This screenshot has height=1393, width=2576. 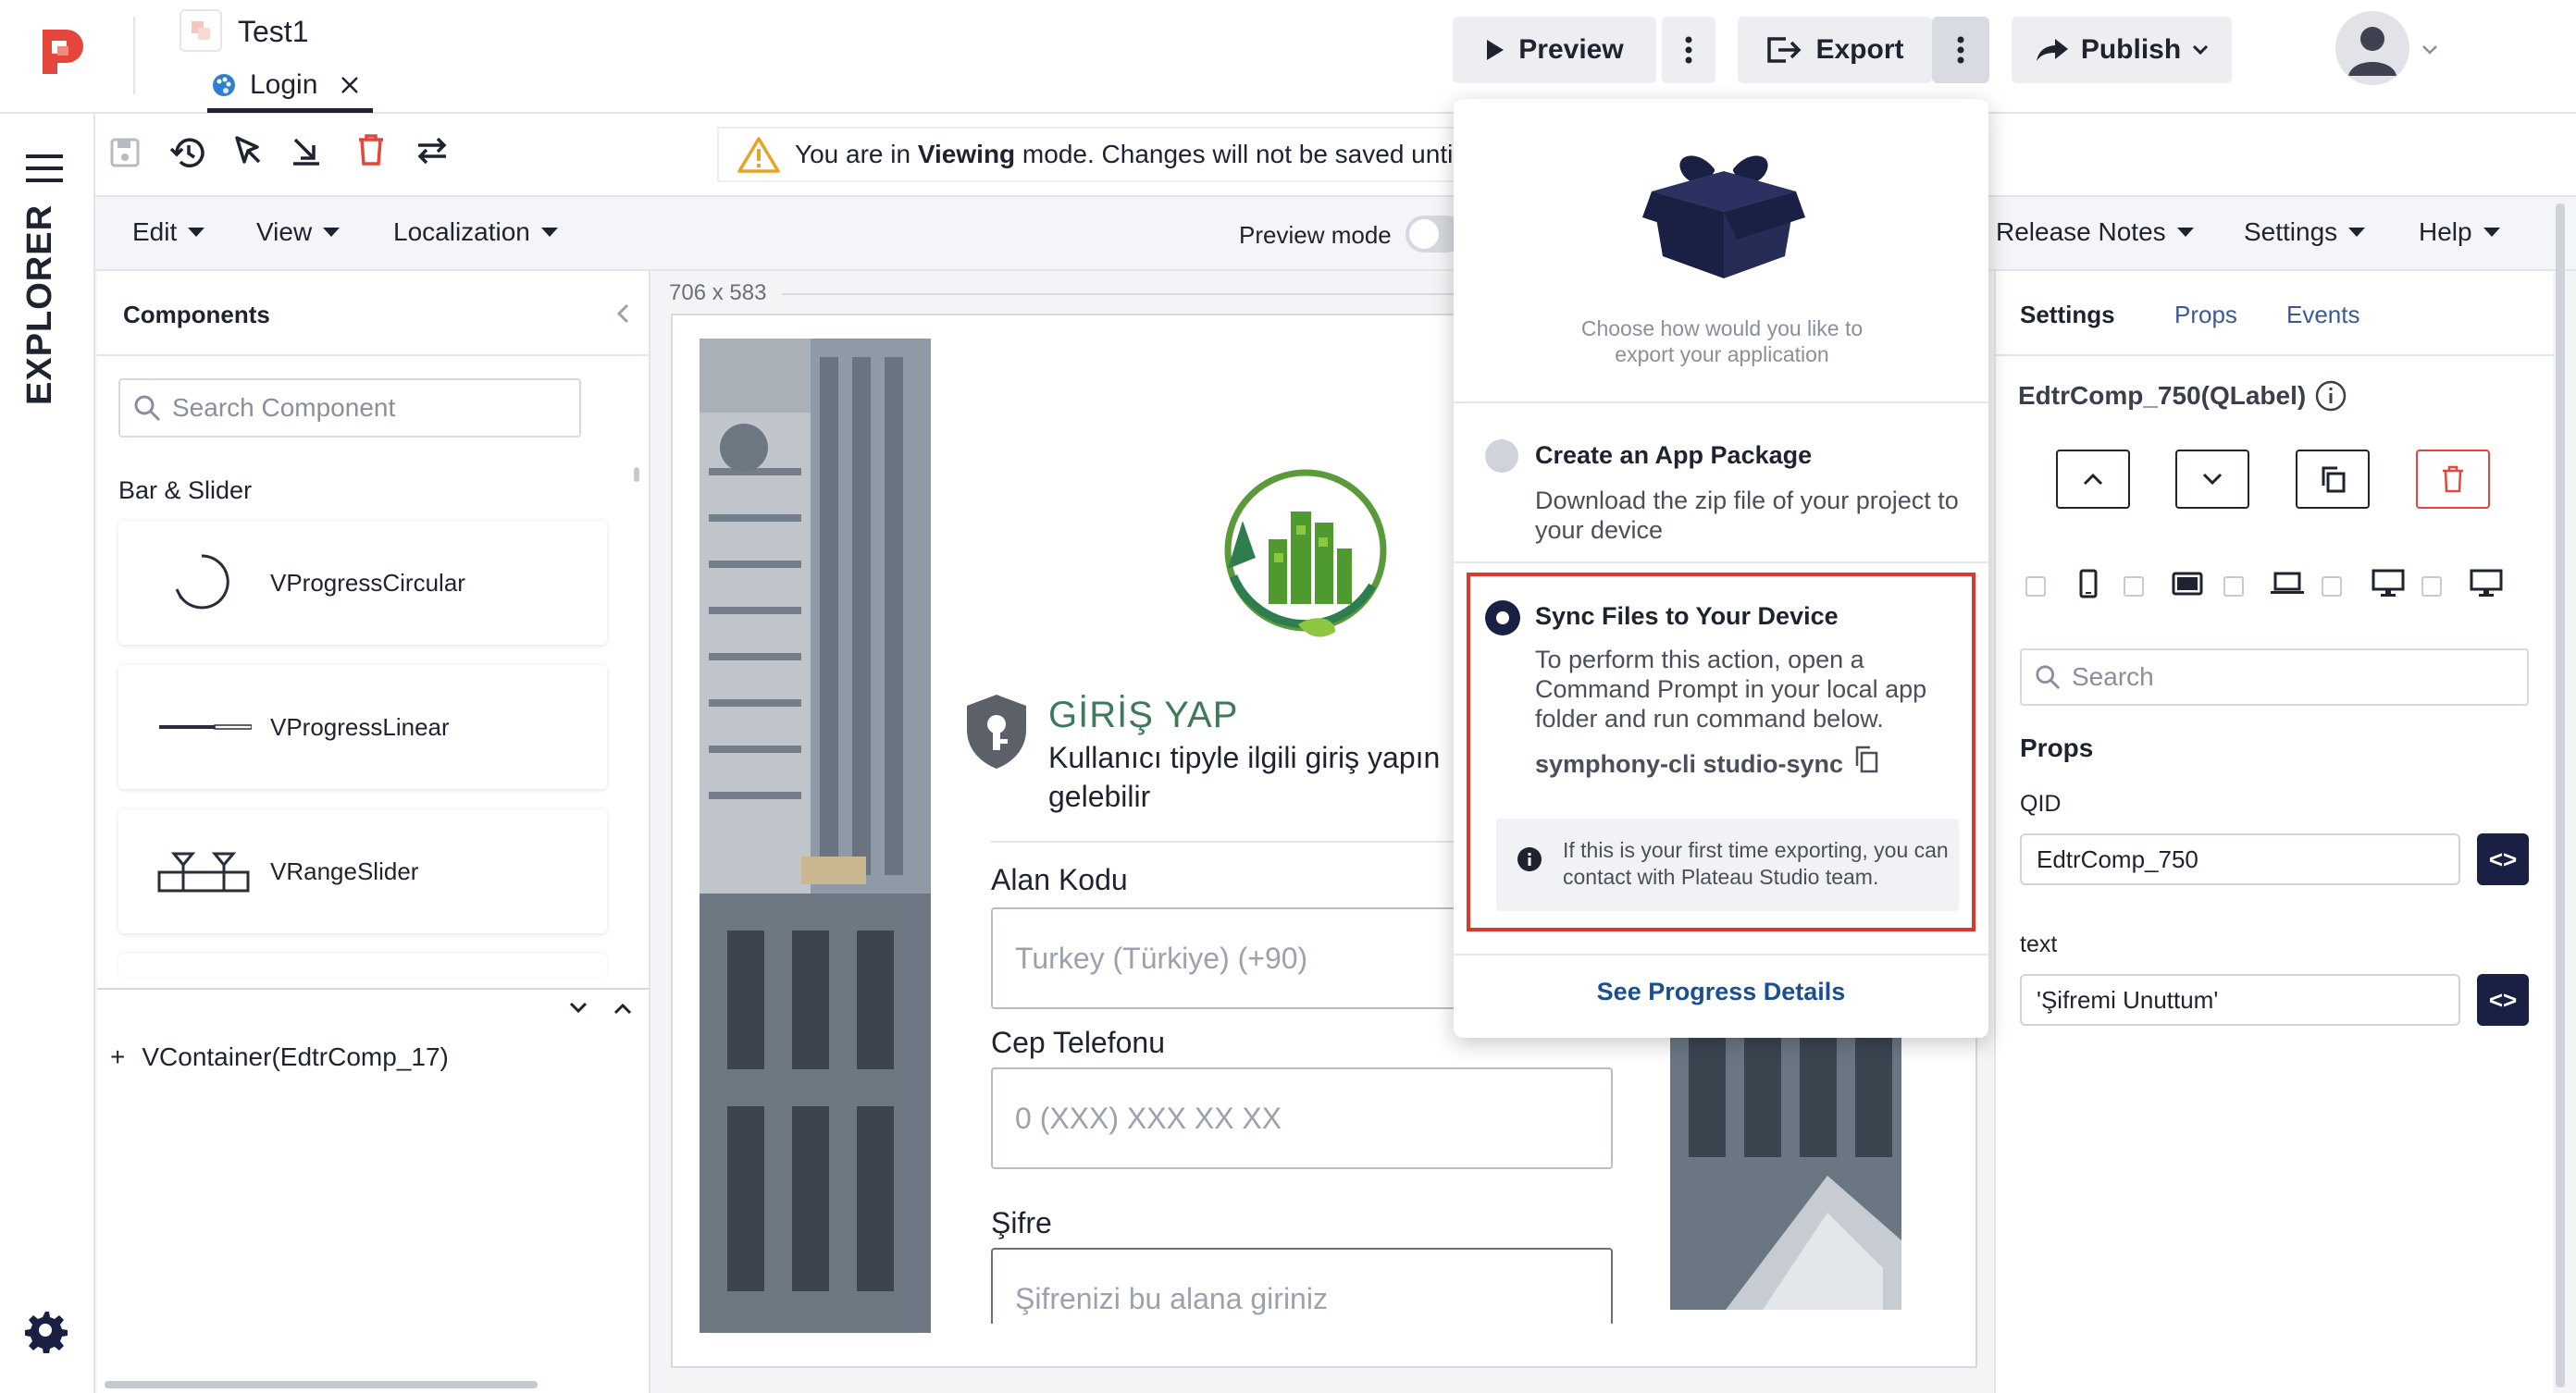 What do you see at coordinates (2206, 315) in the screenshot?
I see `tab-props: Props` at bounding box center [2206, 315].